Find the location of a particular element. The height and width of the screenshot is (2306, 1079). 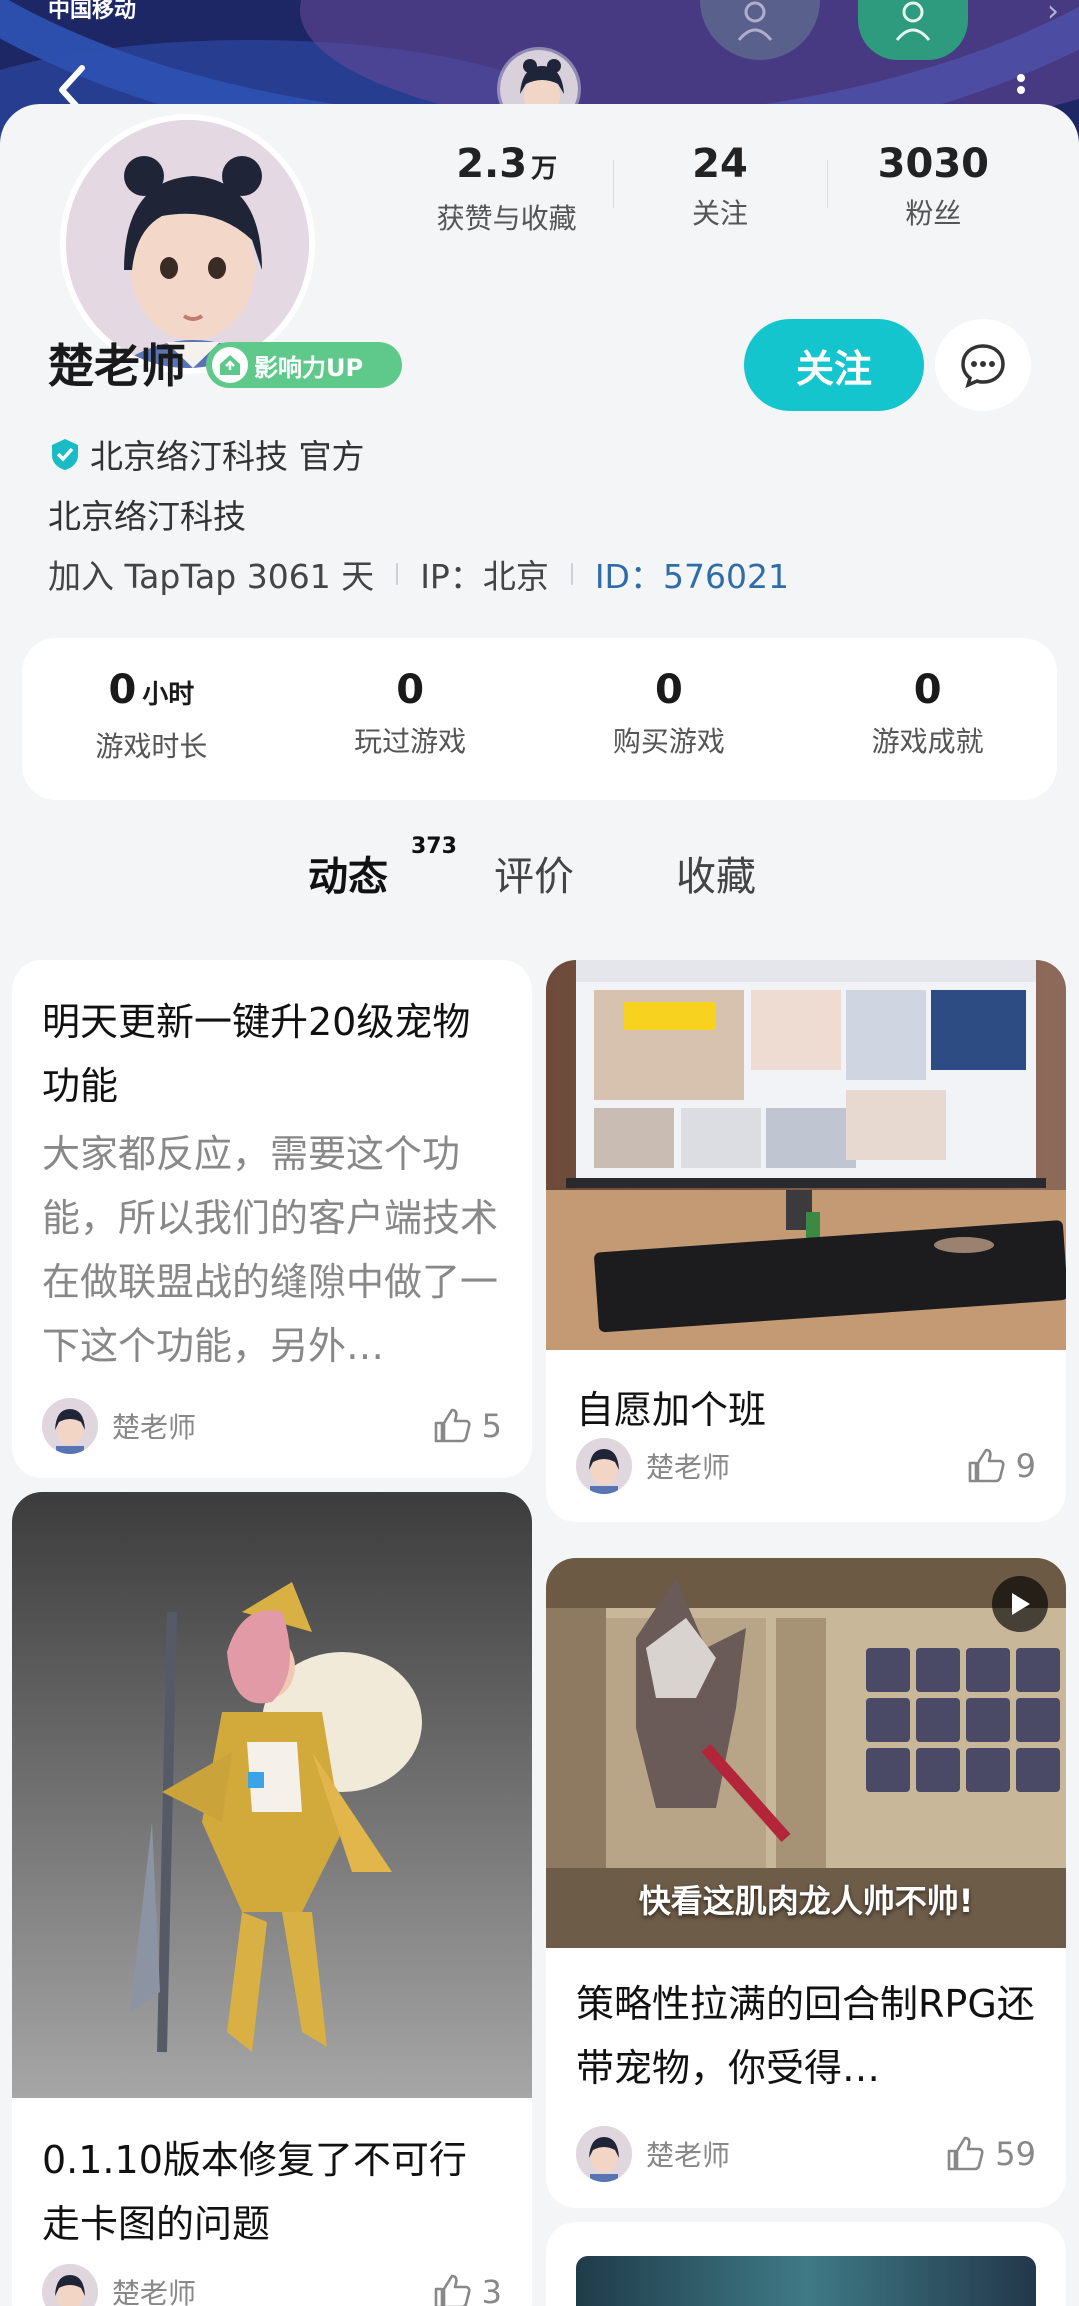

game-stat-hours: 0 小时 游戏时长 is located at coordinates (151, 719).